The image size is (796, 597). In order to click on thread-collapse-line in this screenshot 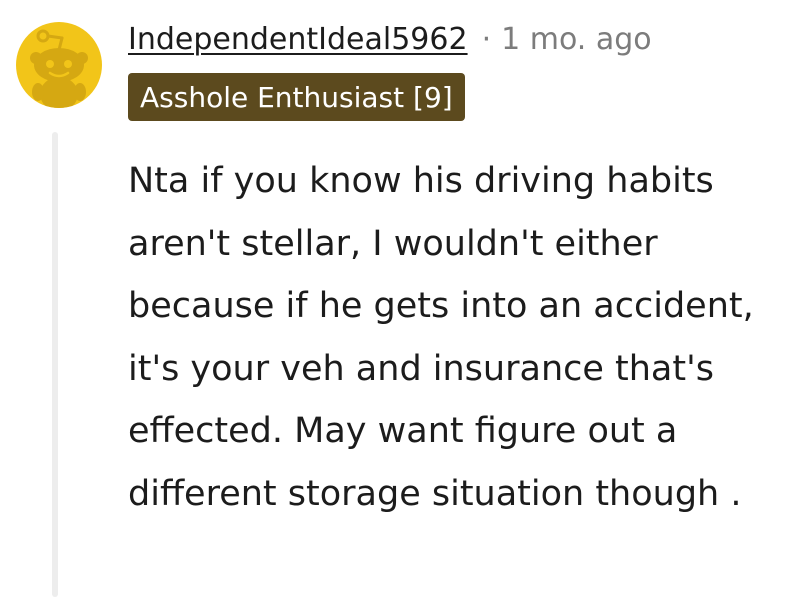, I will do `click(55, 364)`.